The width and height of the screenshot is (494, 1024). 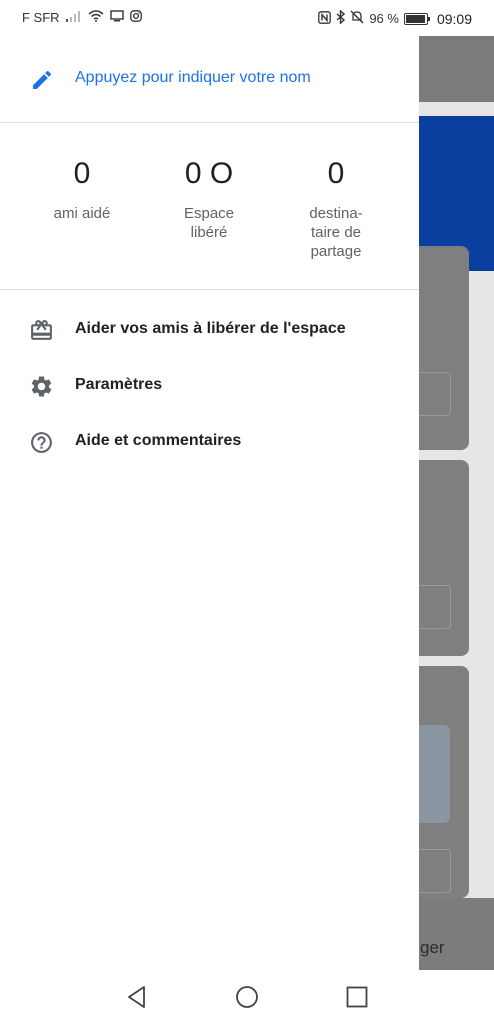 I want to click on carrier-label: F SFR, so click(x=41, y=17).